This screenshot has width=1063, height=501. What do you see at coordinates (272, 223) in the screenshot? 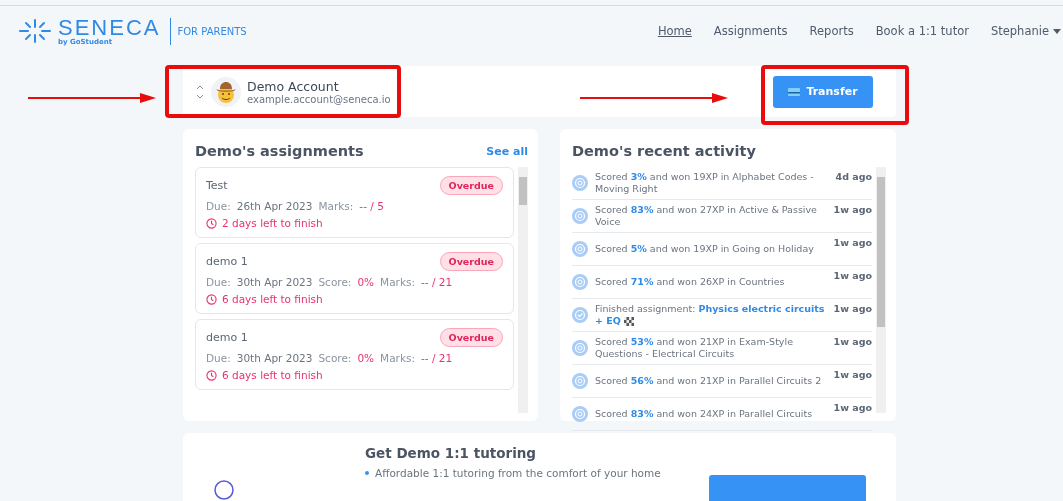
I see `time-remaining: 2 days left to finish` at bounding box center [272, 223].